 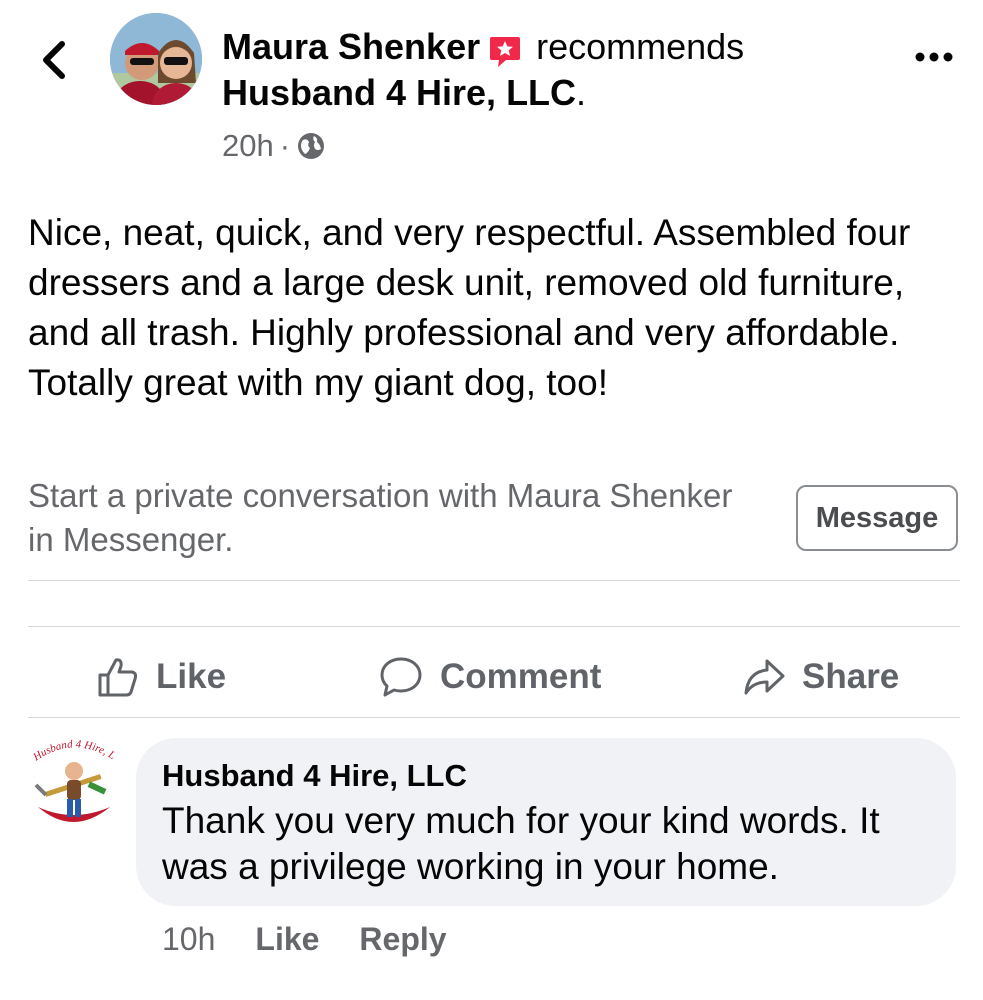 I want to click on thumbs-up-icon, so click(x=118, y=677).